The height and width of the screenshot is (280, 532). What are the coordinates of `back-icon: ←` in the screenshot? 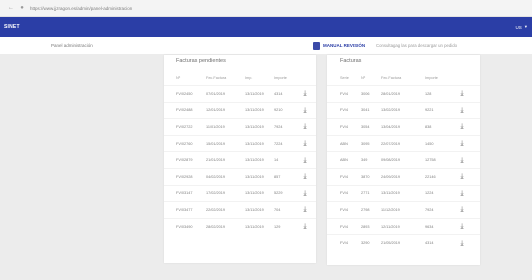 It's located at (11, 8).